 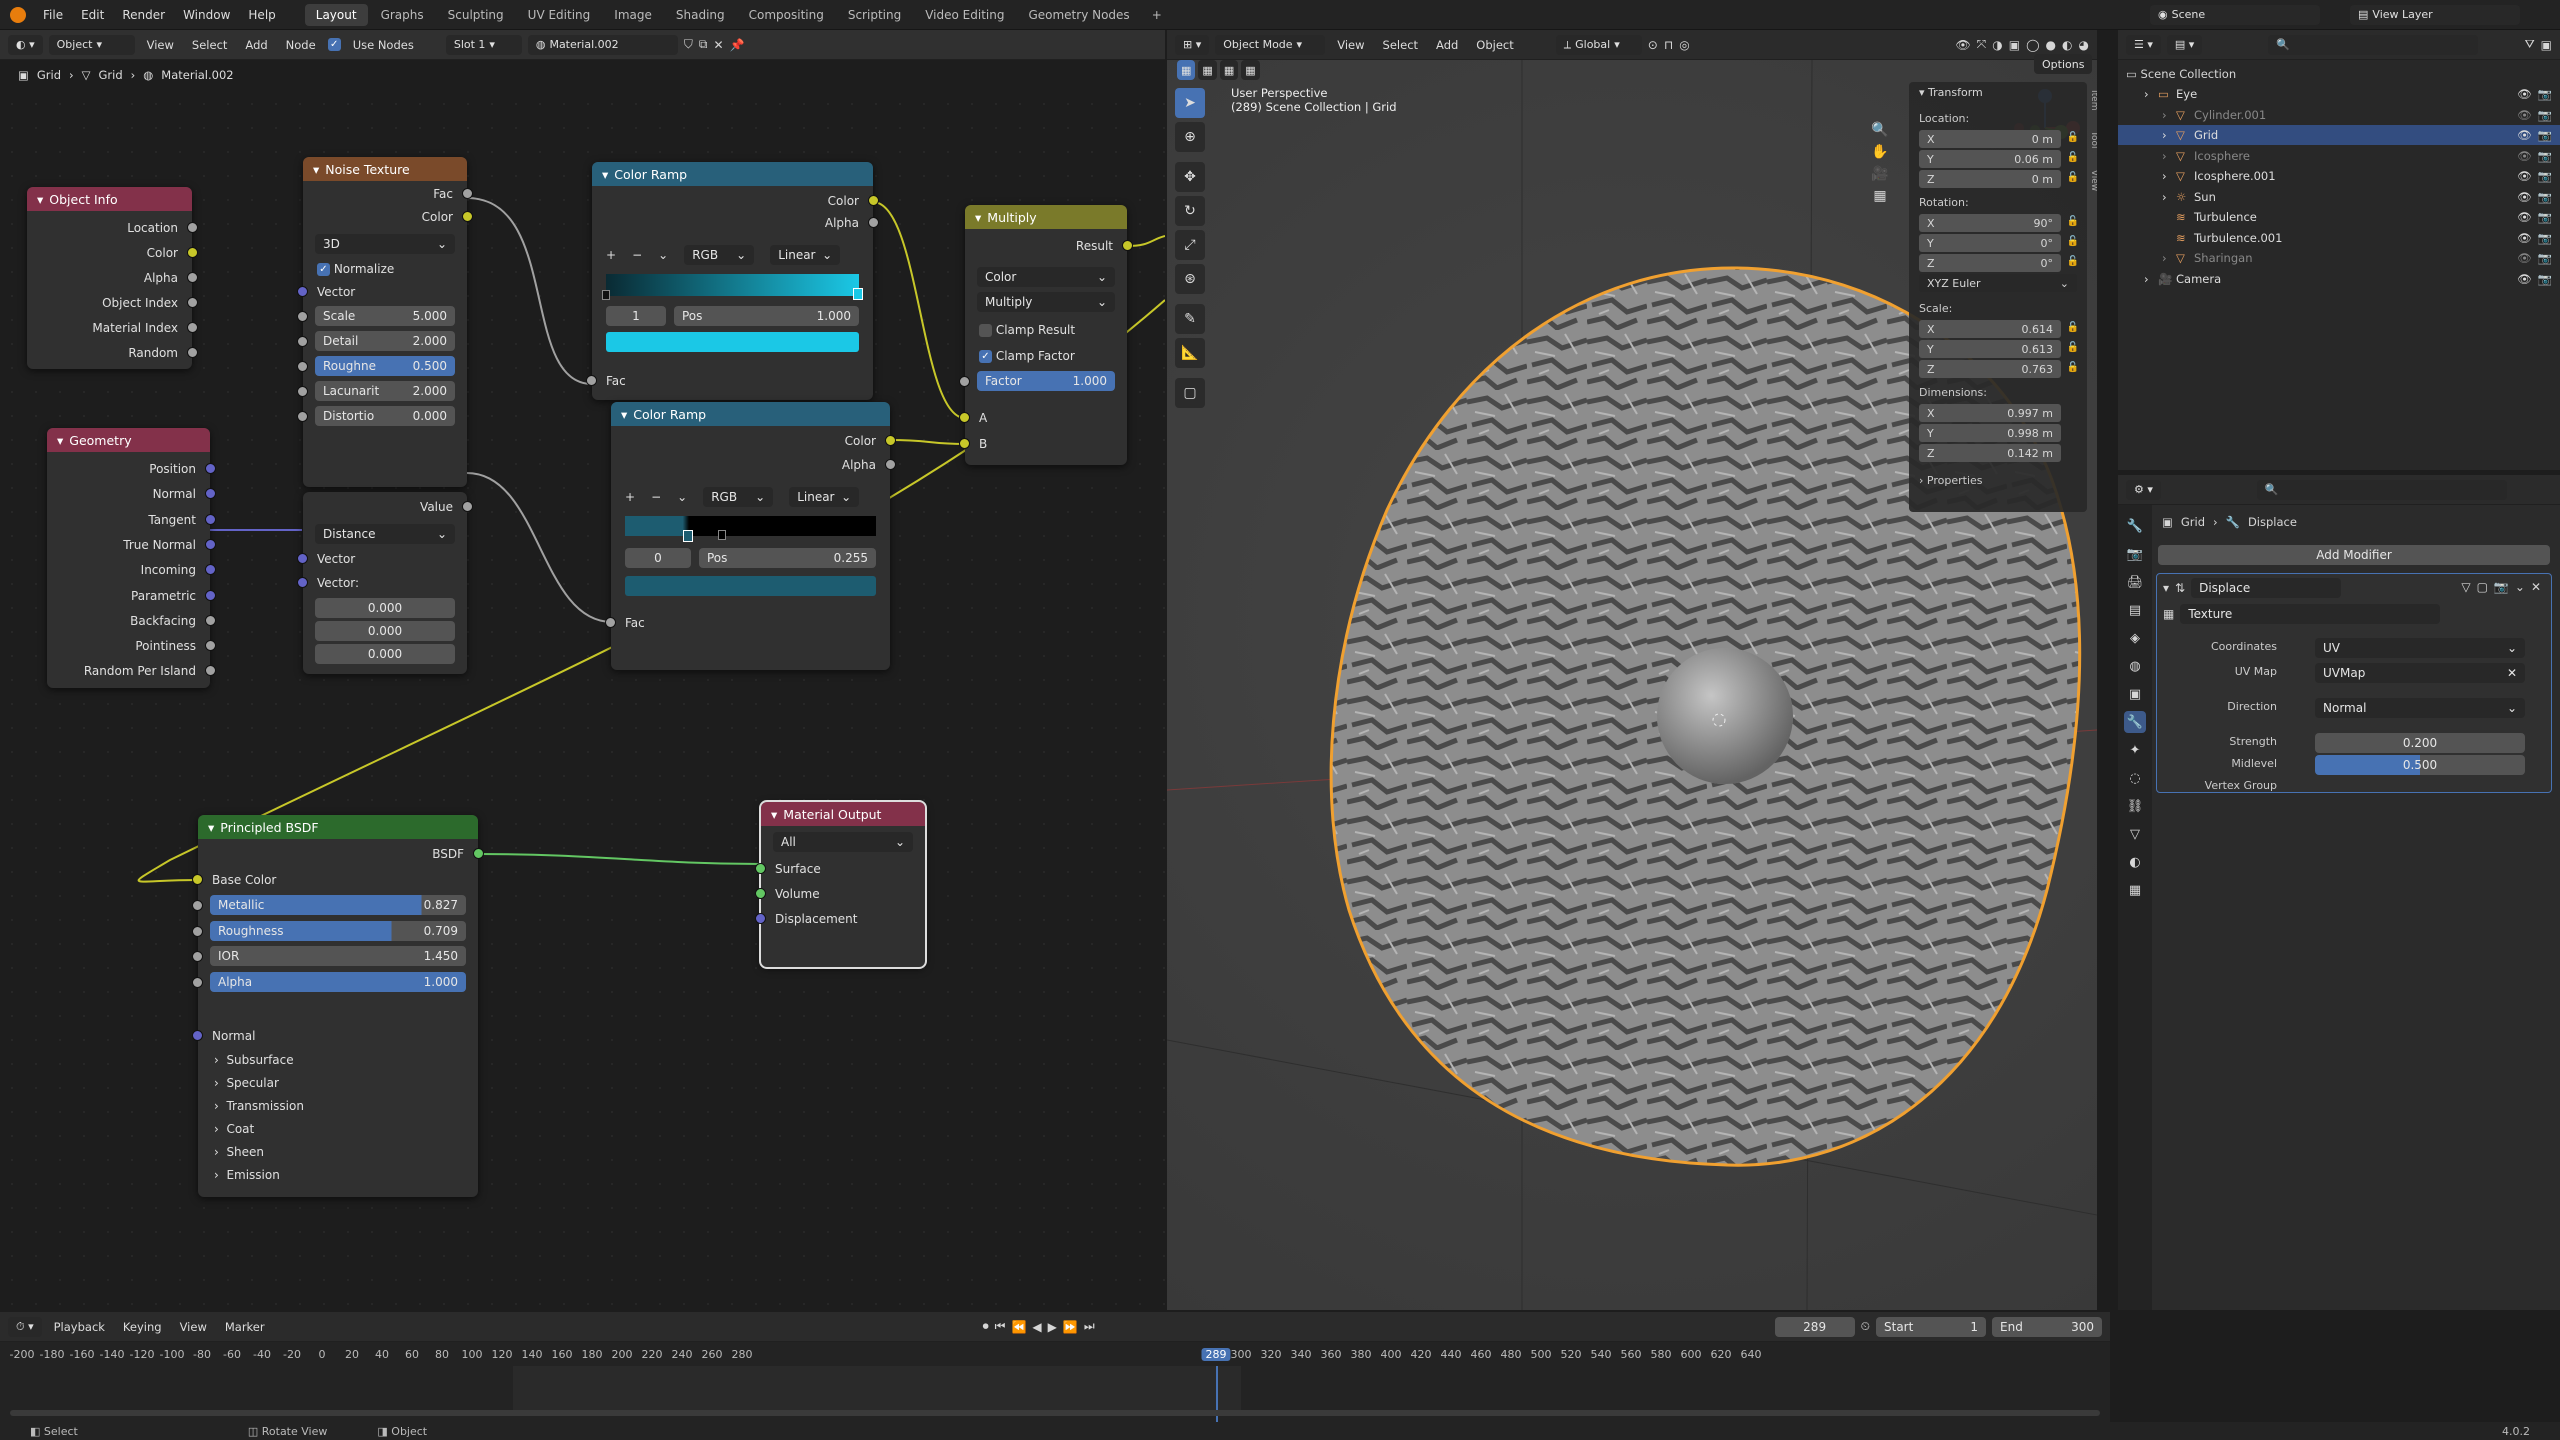 What do you see at coordinates (245, 1327) in the screenshot?
I see `menu-marker: Marker` at bounding box center [245, 1327].